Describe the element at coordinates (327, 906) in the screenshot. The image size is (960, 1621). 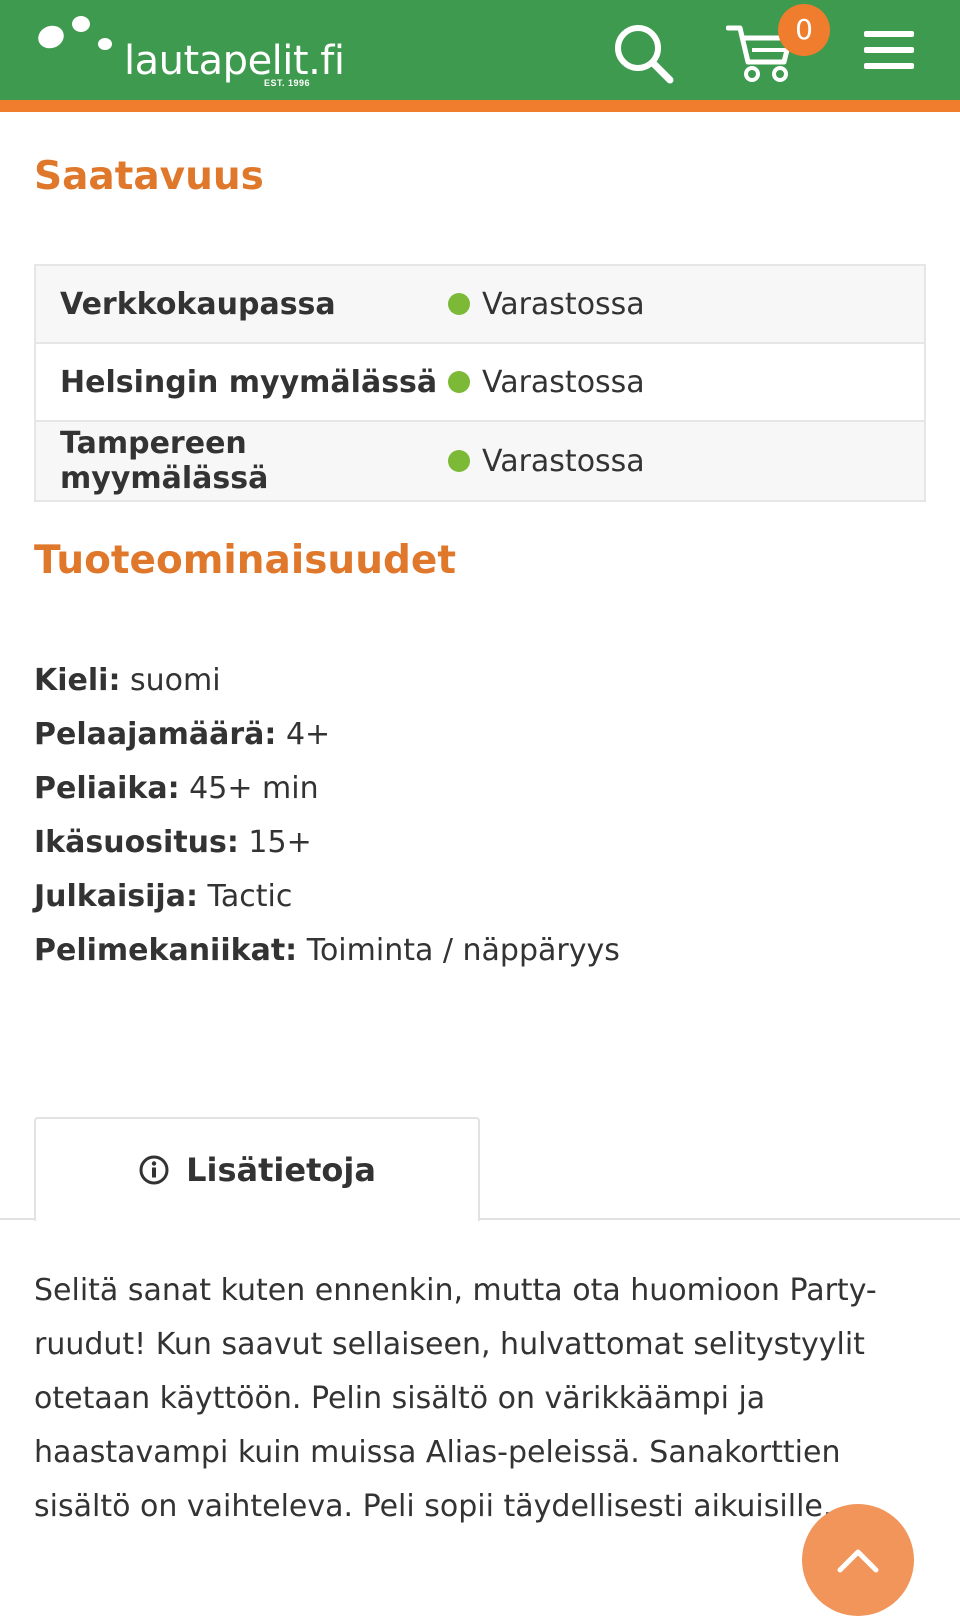
I see `property-item: Julkaisija: Tactic` at that location.